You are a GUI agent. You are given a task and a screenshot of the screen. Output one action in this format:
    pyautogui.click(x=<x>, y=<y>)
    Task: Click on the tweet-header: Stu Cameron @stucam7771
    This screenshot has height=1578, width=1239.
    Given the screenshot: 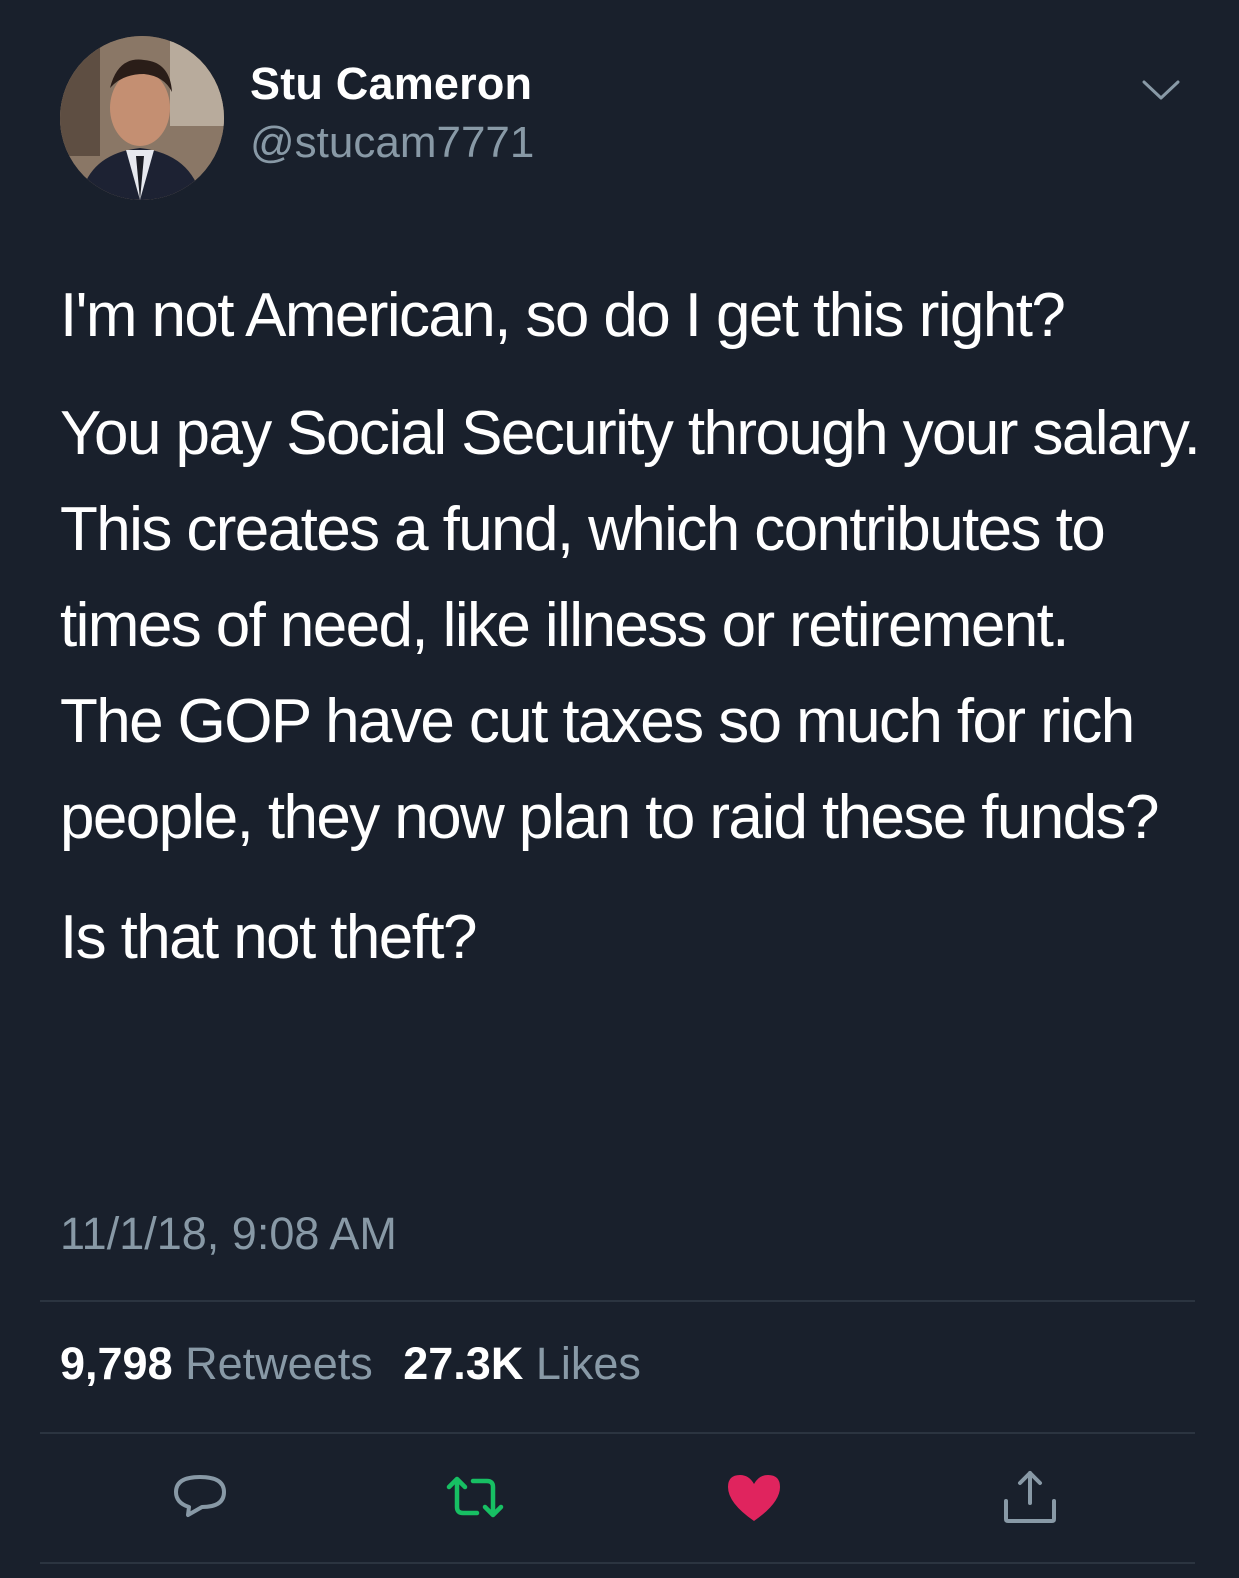 What is the action you would take?
    pyautogui.click(x=619, y=115)
    